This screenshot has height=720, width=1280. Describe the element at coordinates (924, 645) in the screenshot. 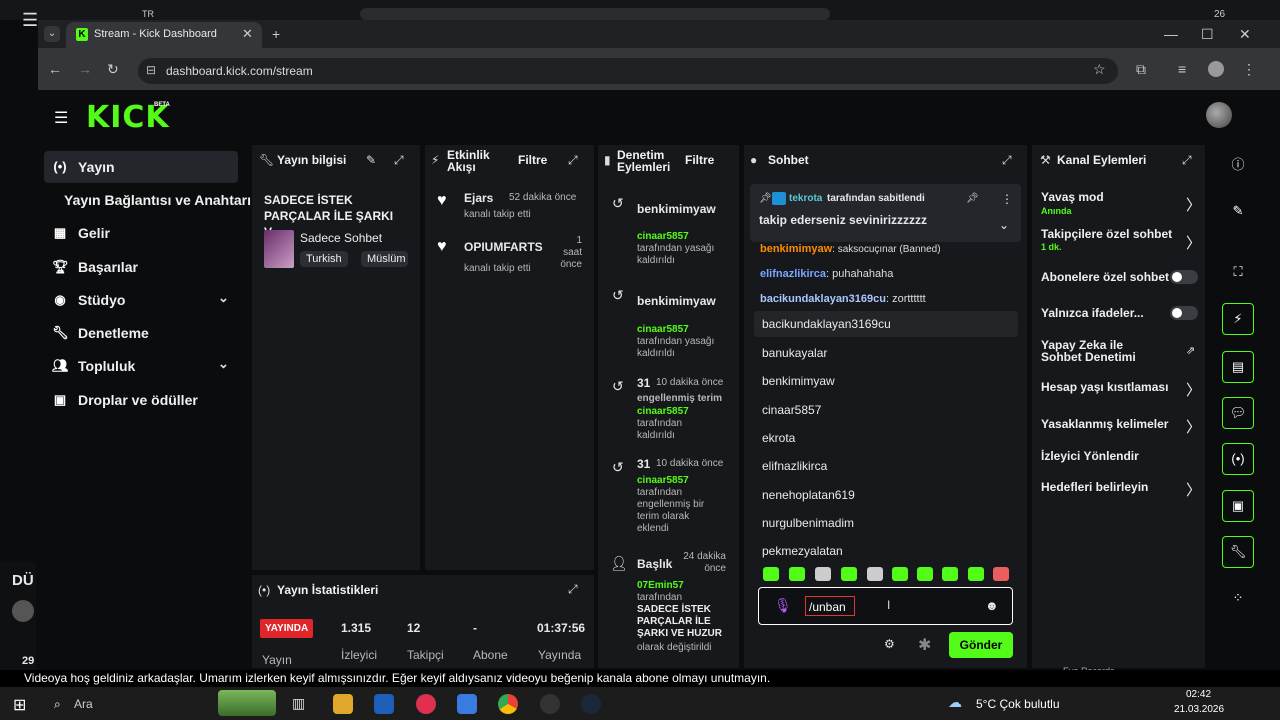

I see `puzzle-icon: ✱` at that location.